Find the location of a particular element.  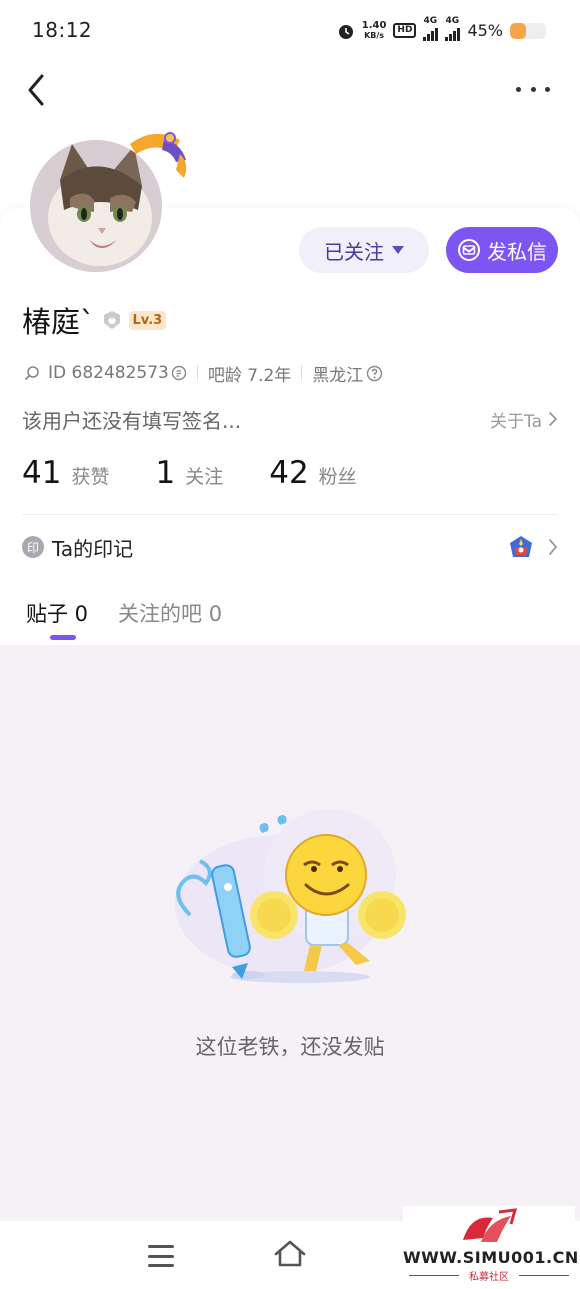

stat-following: 1 关注 is located at coordinates (189, 473).